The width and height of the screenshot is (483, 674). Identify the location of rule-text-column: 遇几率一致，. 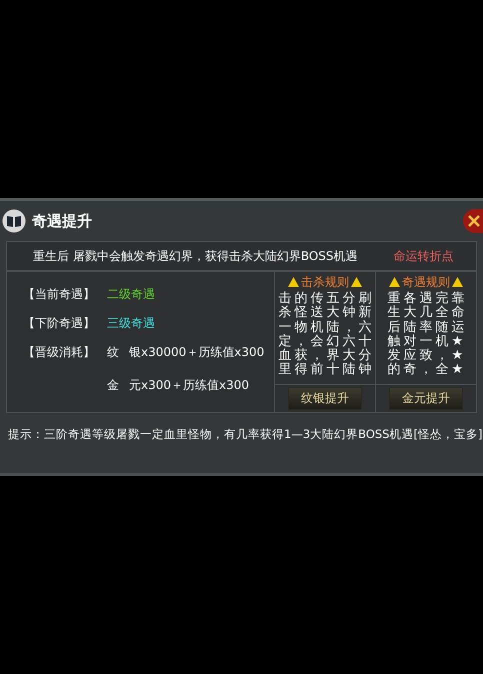
(426, 335).